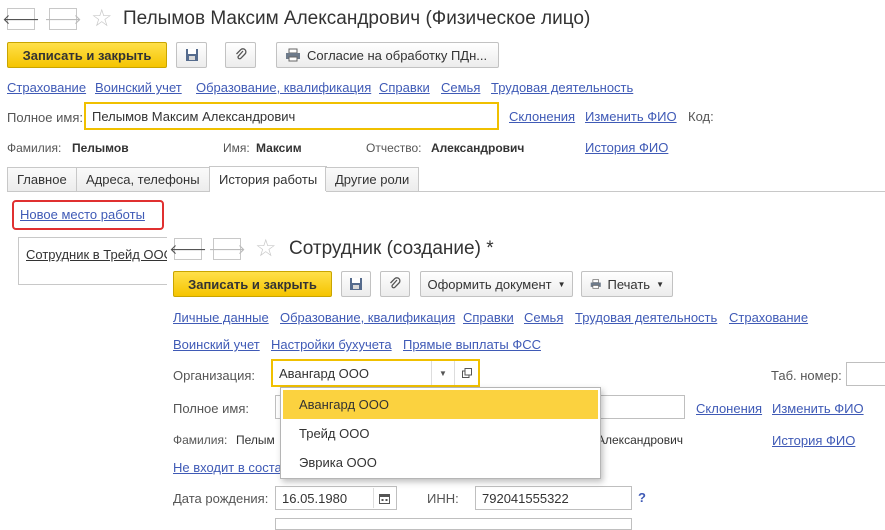 This screenshot has height=530, width=885. What do you see at coordinates (291, 116) in the screenshot?
I see `full-name-input: Пелымов Максим Александрович` at bounding box center [291, 116].